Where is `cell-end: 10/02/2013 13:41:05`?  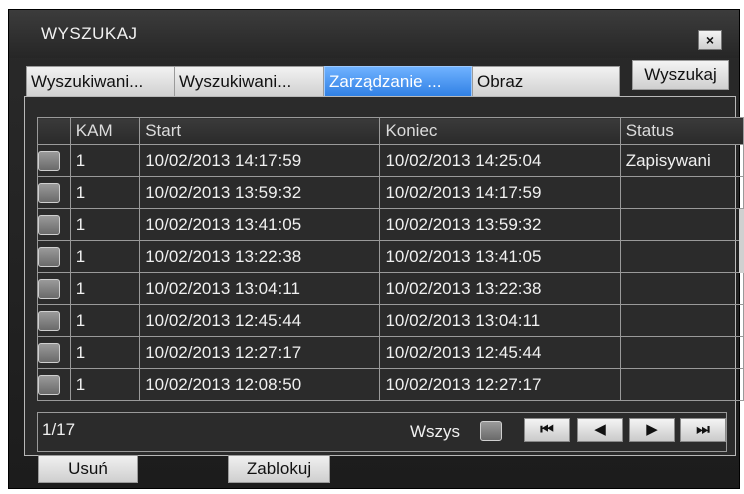 cell-end: 10/02/2013 13:41:05 is located at coordinates (500, 256).